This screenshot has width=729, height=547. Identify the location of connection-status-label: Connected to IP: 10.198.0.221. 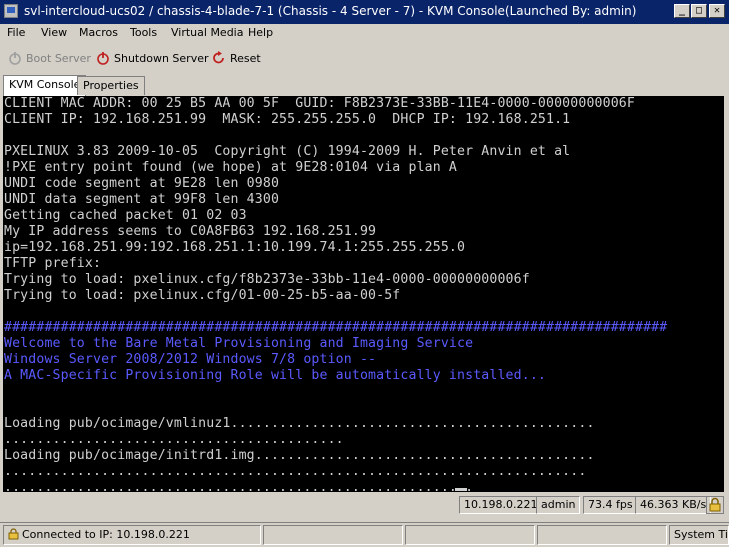
(106, 534).